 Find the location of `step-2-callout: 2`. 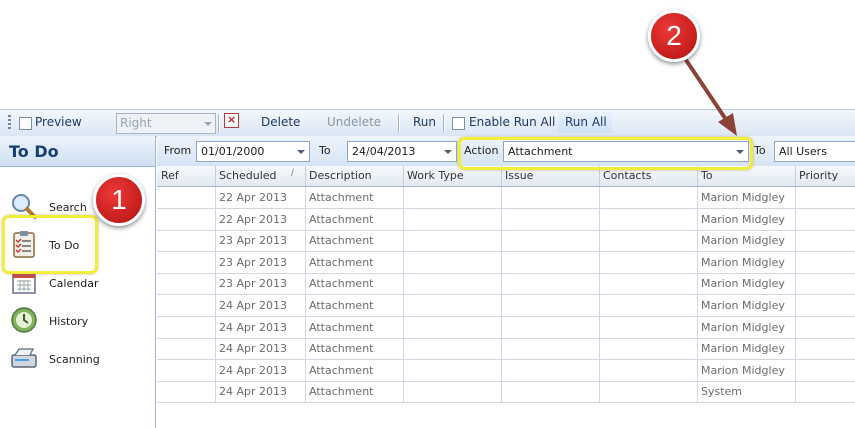

step-2-callout: 2 is located at coordinates (674, 36).